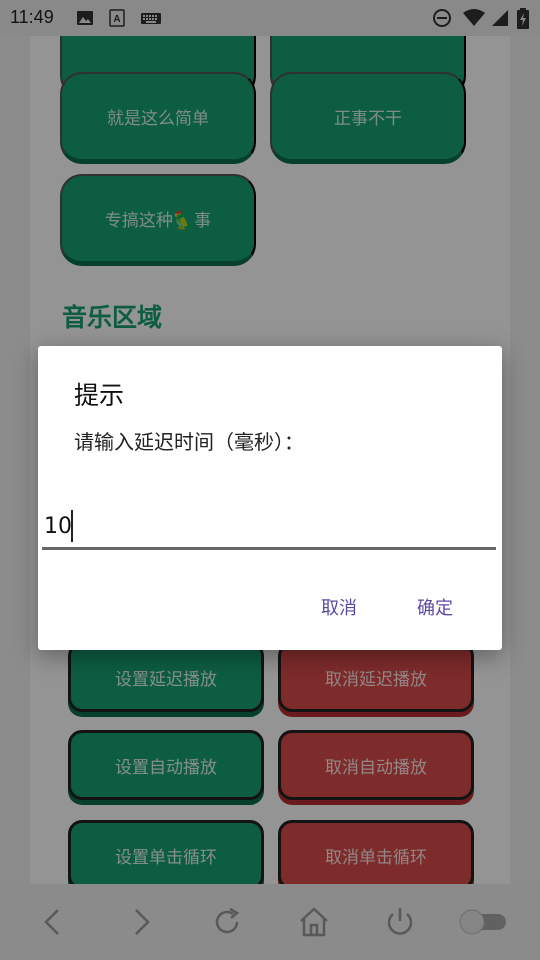  Describe the element at coordinates (435, 607) in the screenshot. I see `confirm-button: 确定` at that location.